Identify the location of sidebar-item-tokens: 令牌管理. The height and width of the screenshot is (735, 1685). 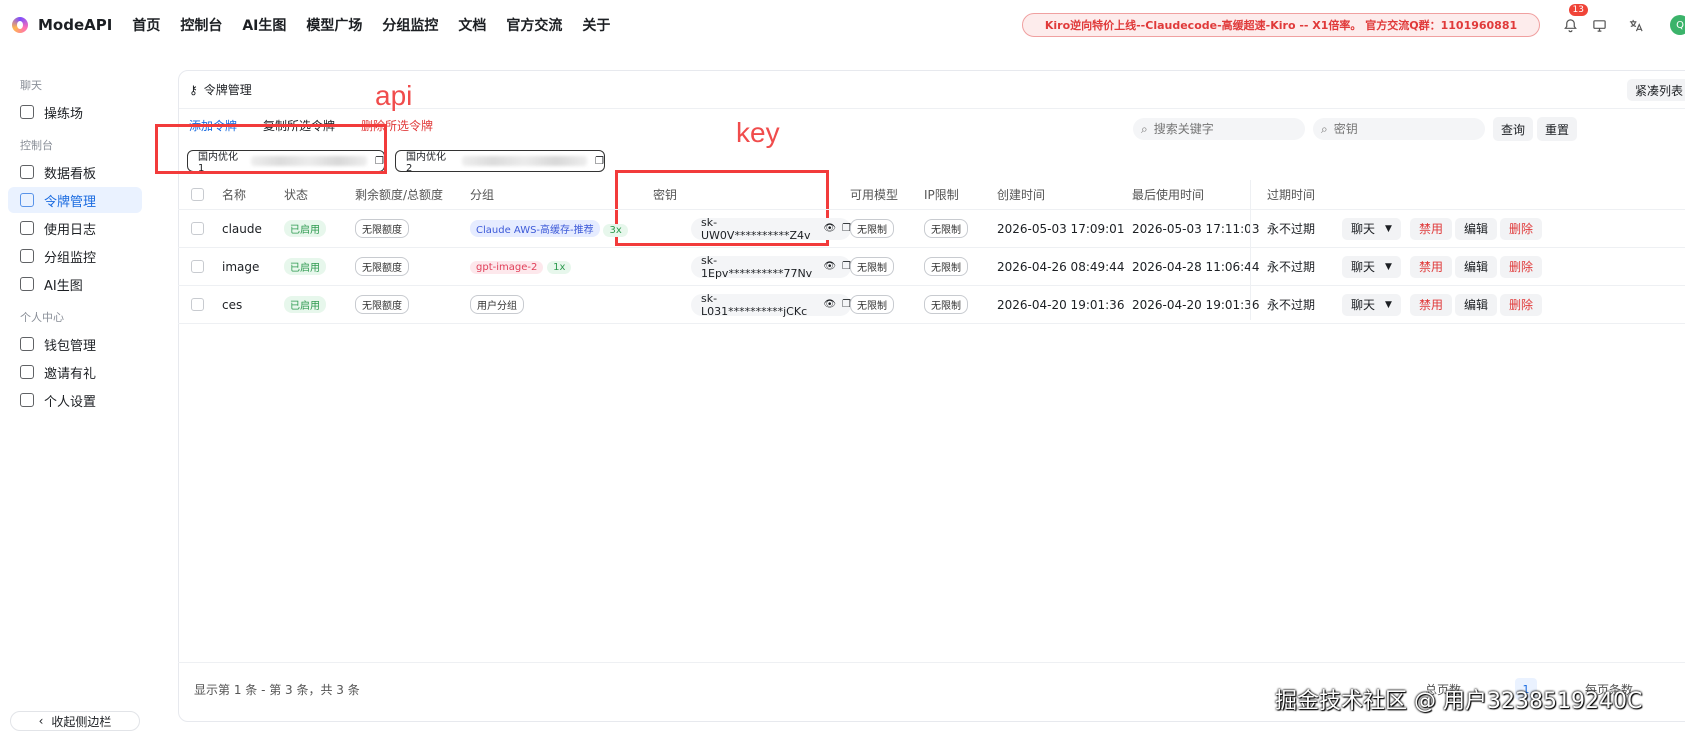
(75, 200).